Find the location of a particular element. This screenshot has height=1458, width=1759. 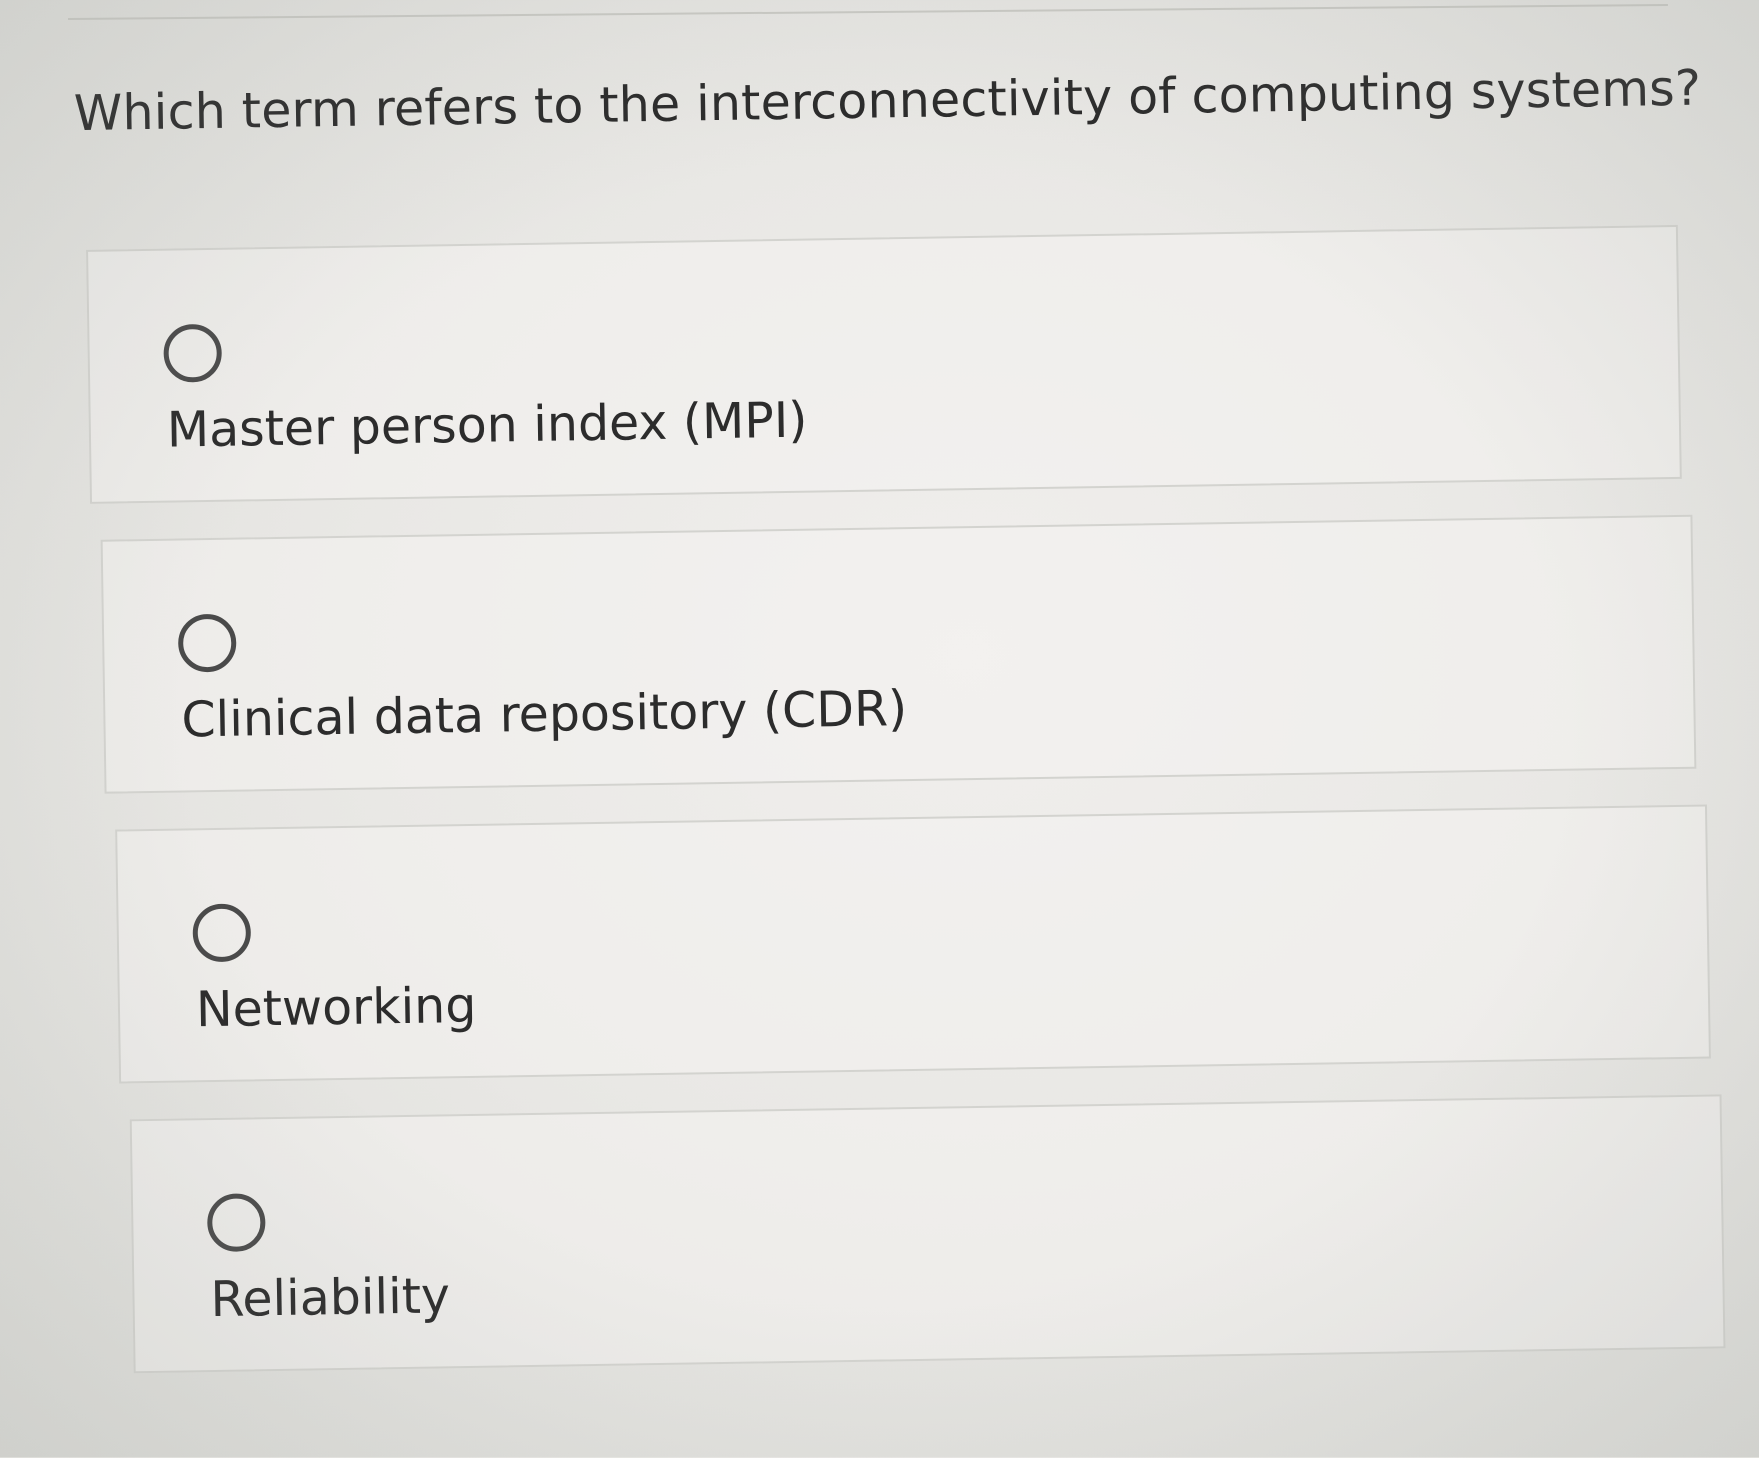

answer-option-label: Master person index (MPI) is located at coordinates (487, 425).